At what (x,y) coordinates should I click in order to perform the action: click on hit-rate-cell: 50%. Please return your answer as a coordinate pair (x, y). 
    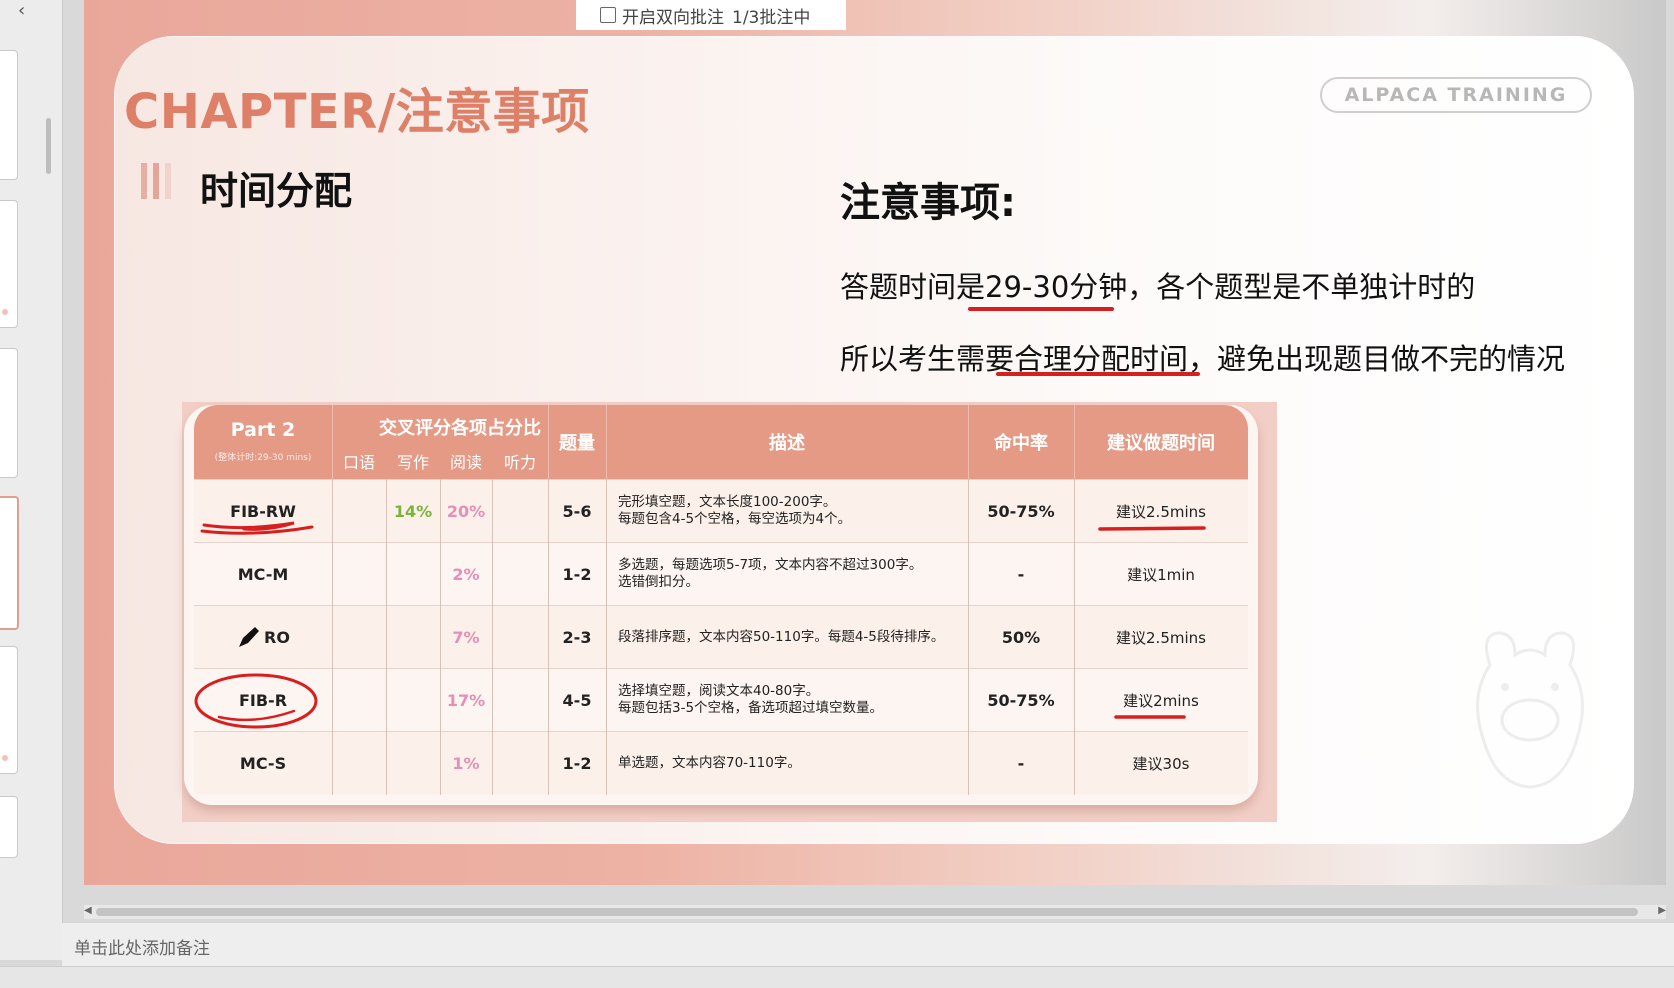
    Looking at the image, I should click on (1021, 637).